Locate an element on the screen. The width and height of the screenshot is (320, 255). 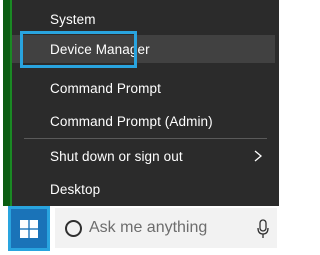
desktop-edge is located at coordinates (6, 103).